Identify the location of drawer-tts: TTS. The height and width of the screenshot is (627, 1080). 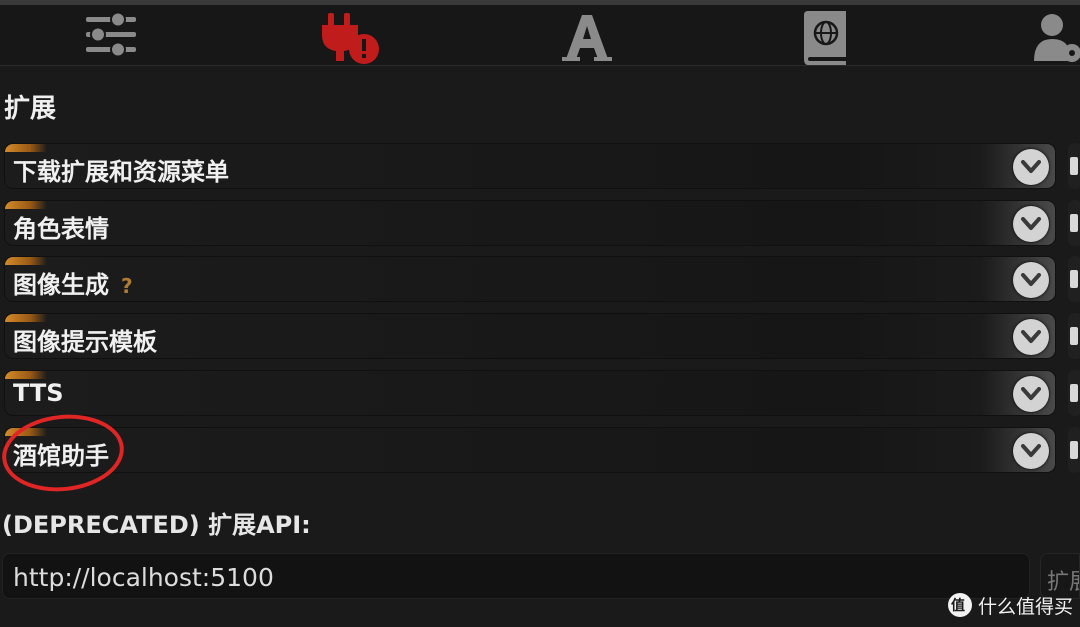
(530, 393).